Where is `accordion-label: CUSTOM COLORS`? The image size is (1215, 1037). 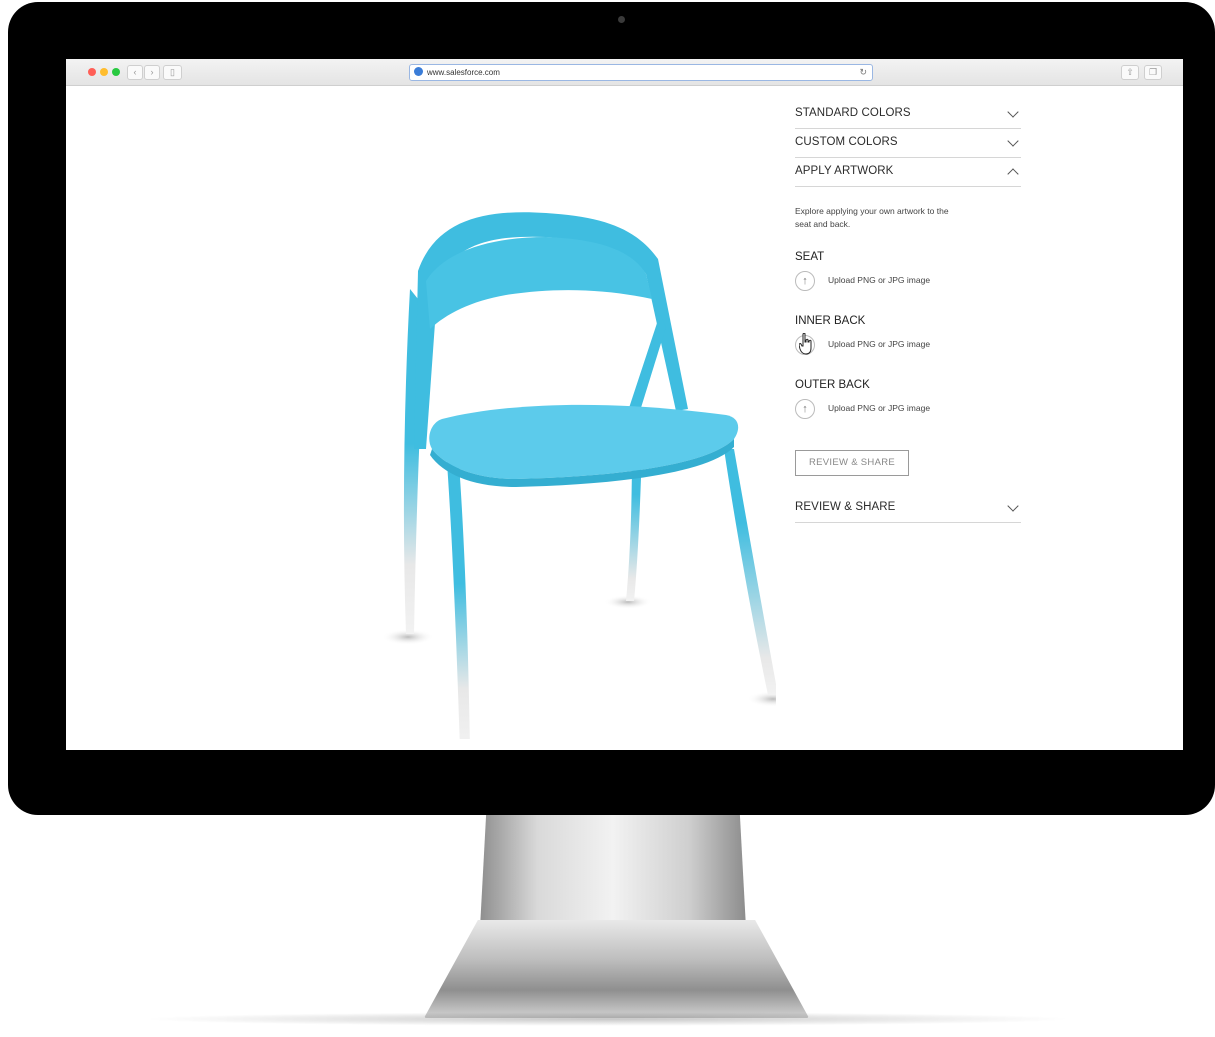
accordion-label: CUSTOM COLORS is located at coordinates (846, 142).